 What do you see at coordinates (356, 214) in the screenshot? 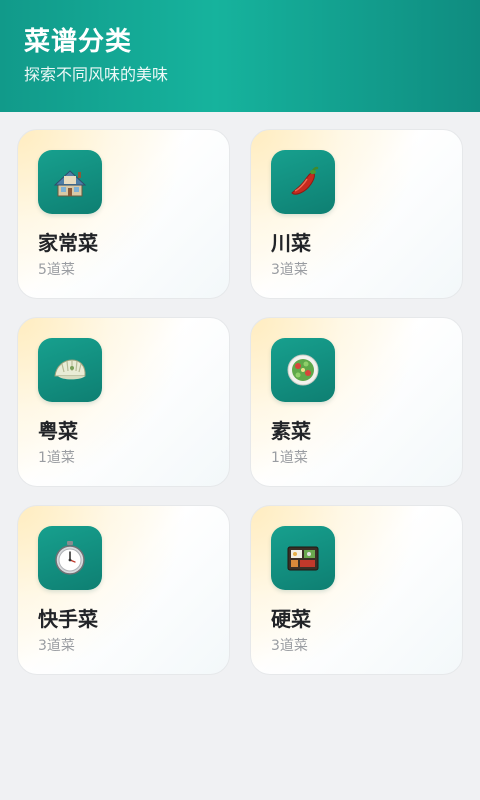
I see `category-card-sichuan: 川菜 3道菜` at bounding box center [356, 214].